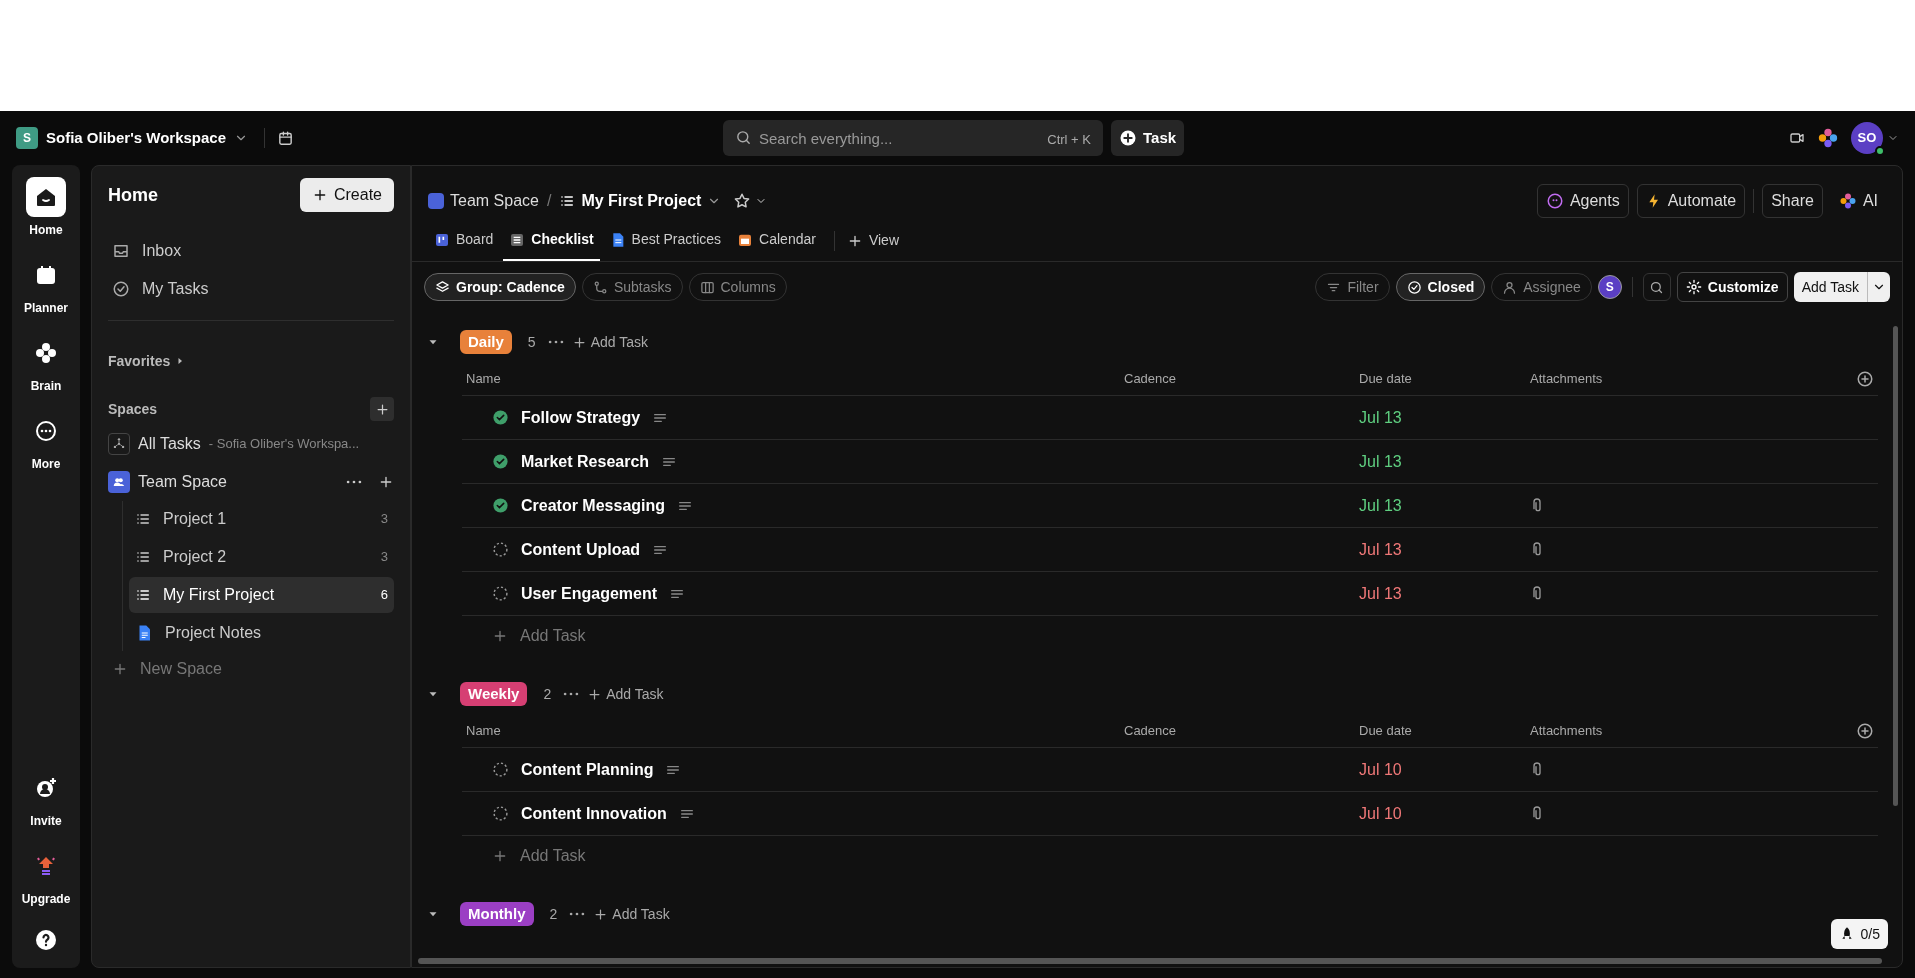 The width and height of the screenshot is (1915, 978). I want to click on calendar-button, so click(286, 138).